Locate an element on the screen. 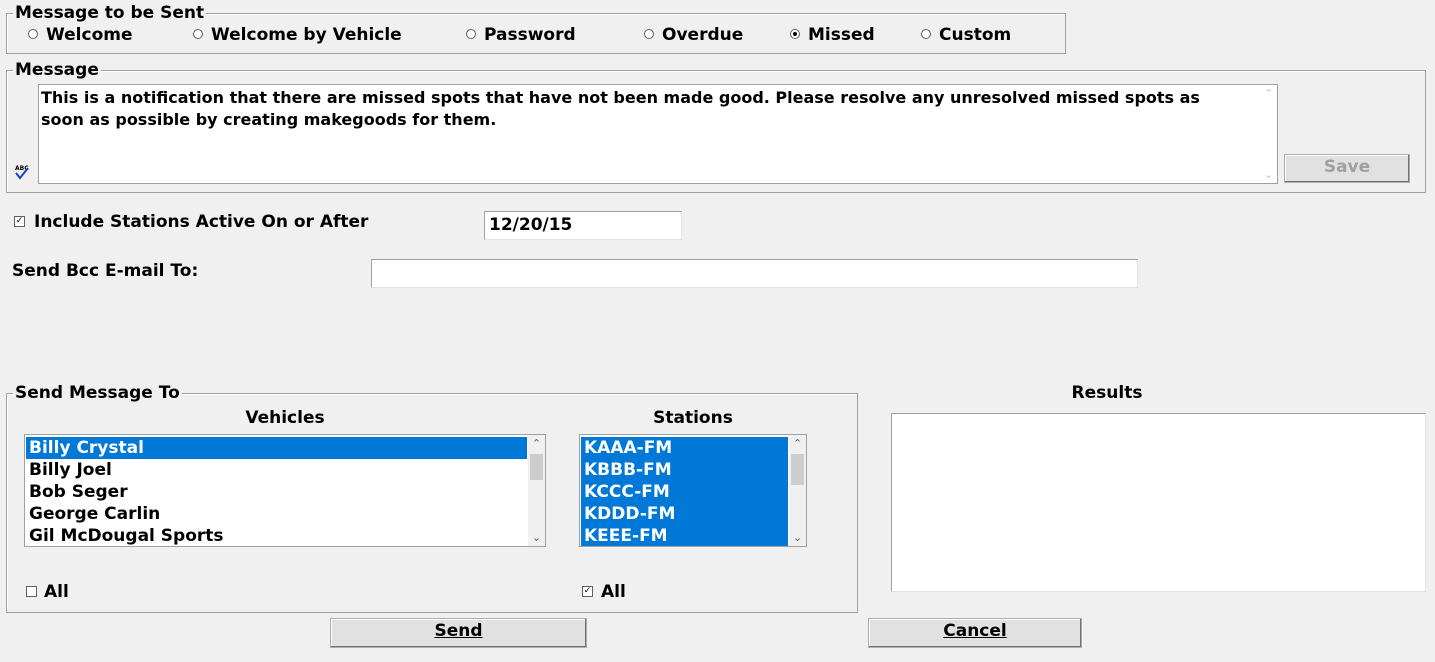  radio-label: Welcome by Vehicle is located at coordinates (306, 35).